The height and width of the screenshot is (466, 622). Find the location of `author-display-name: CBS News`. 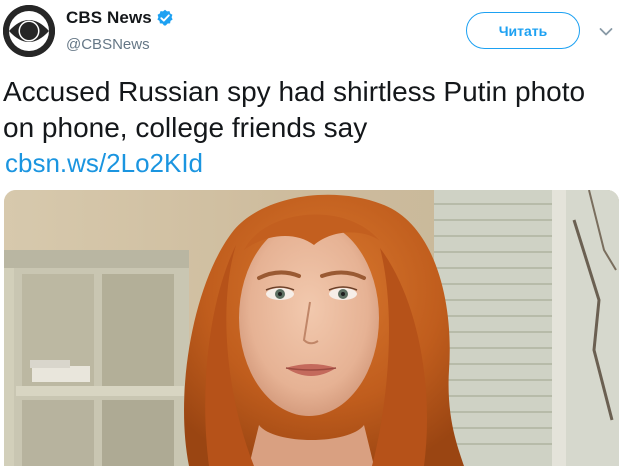

author-display-name: CBS News is located at coordinates (109, 18).